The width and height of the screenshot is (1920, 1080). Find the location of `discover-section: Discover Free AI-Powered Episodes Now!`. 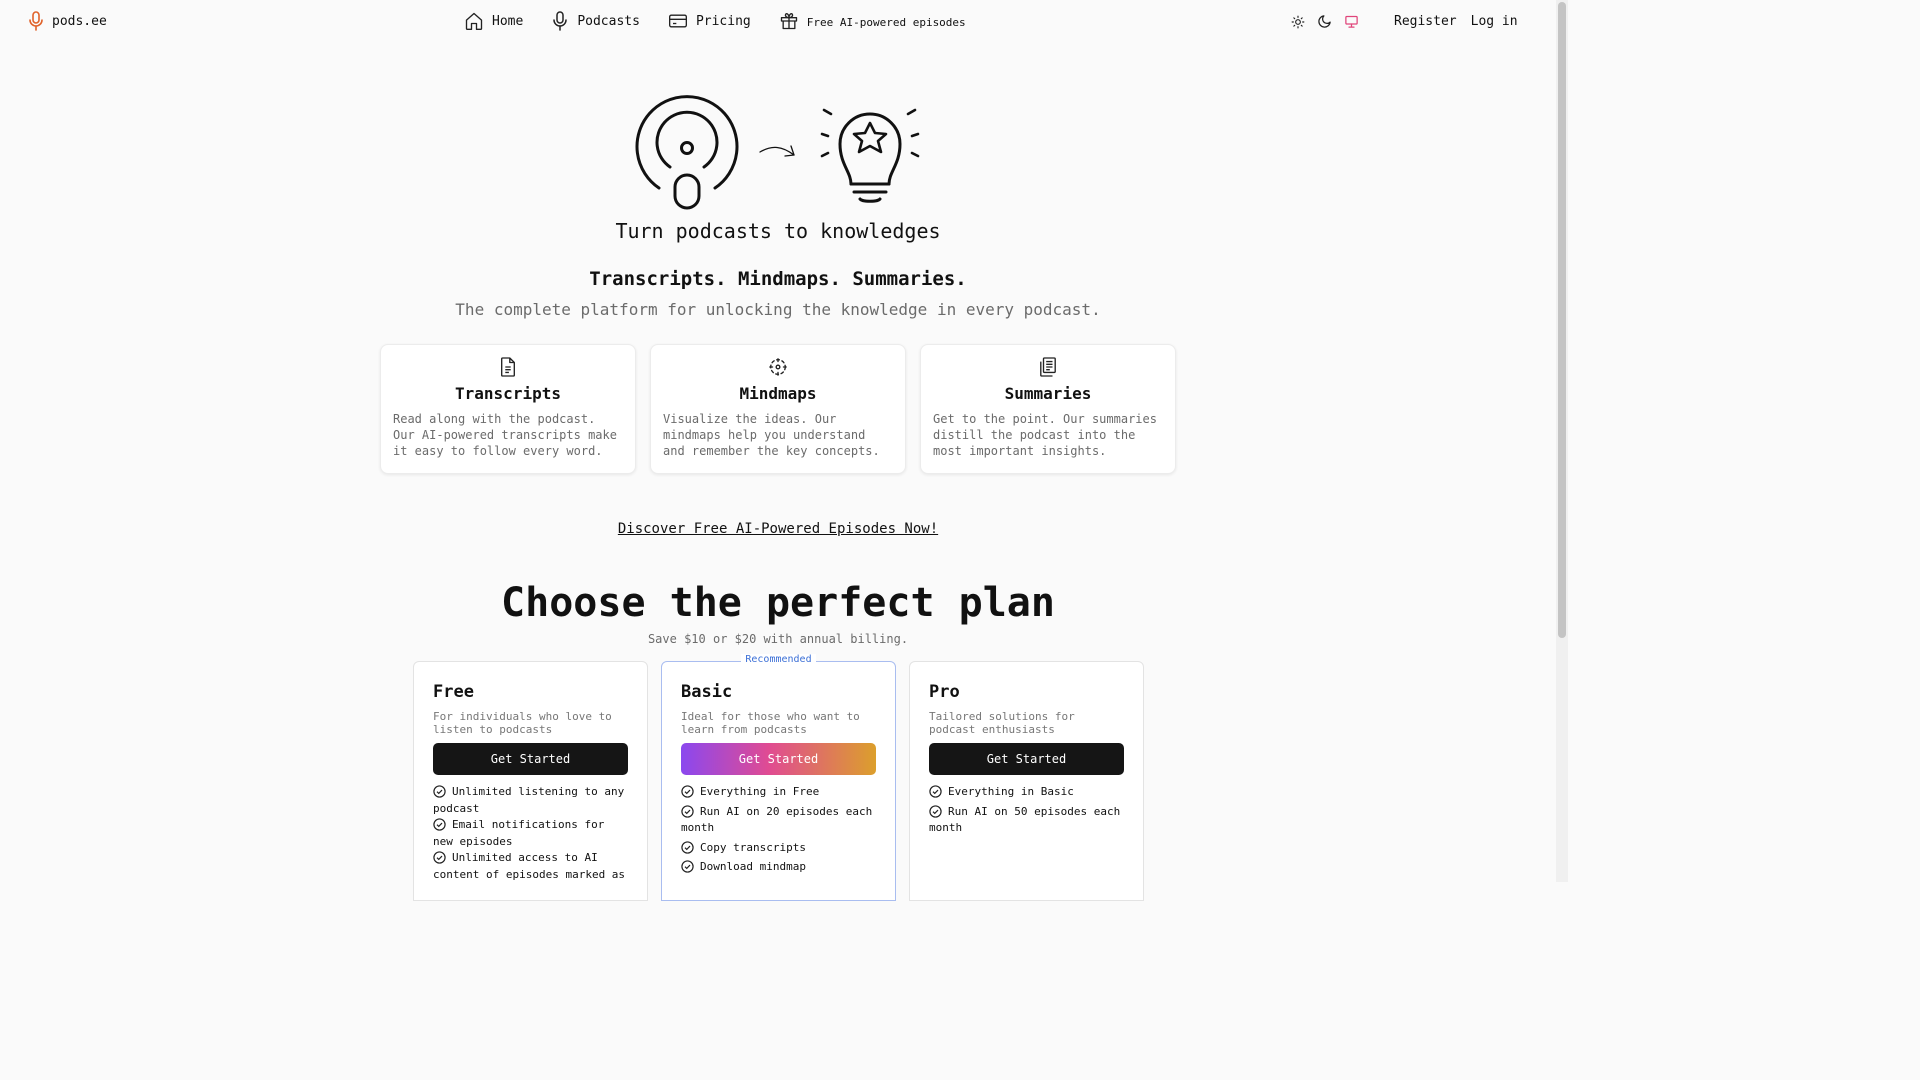

discover-section: Discover Free AI-Powered Episodes Now! is located at coordinates (778, 529).